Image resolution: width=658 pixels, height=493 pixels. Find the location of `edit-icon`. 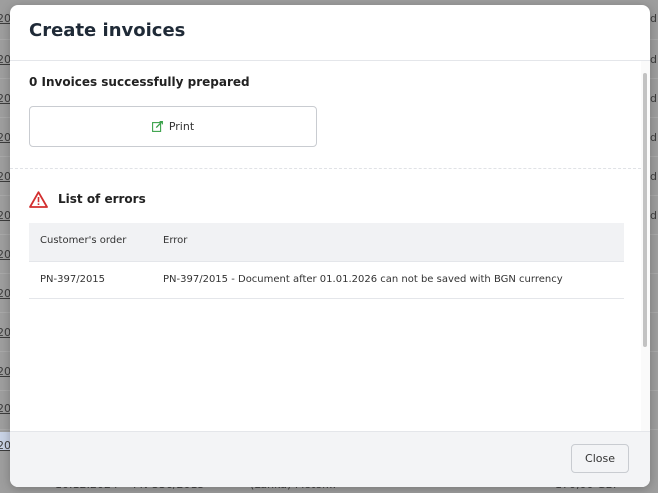

edit-icon is located at coordinates (157, 126).